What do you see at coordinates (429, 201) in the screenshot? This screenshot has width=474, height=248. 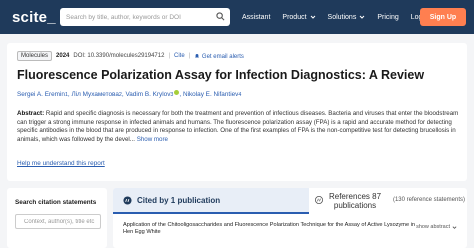 I see `tab-reference-statements: (130 reference statements)` at bounding box center [429, 201].